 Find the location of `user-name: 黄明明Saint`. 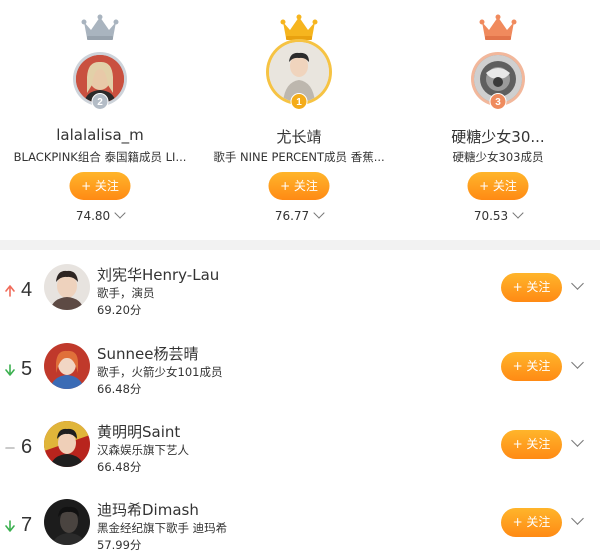

user-name: 黄明明Saint is located at coordinates (138, 431).